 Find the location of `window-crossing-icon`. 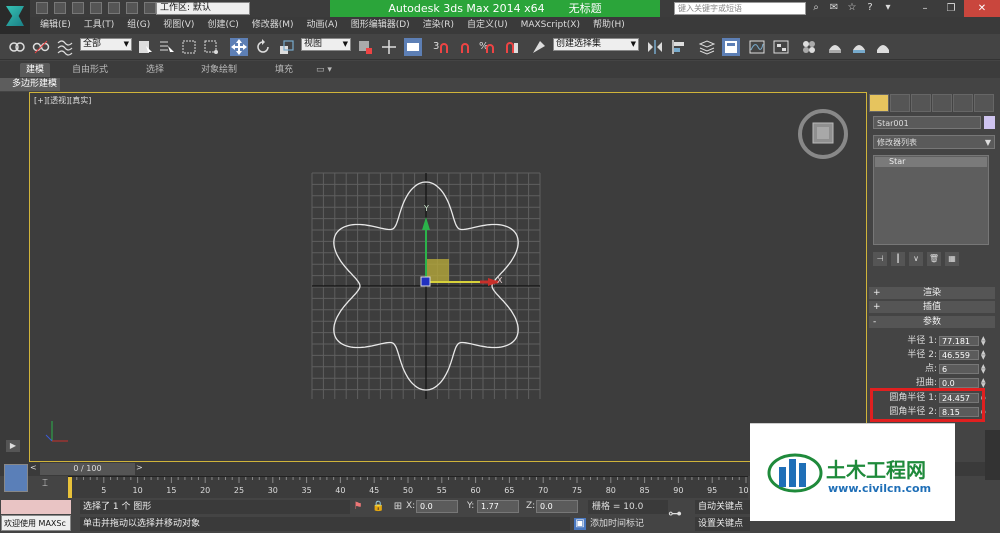

window-crossing-icon is located at coordinates (211, 47).